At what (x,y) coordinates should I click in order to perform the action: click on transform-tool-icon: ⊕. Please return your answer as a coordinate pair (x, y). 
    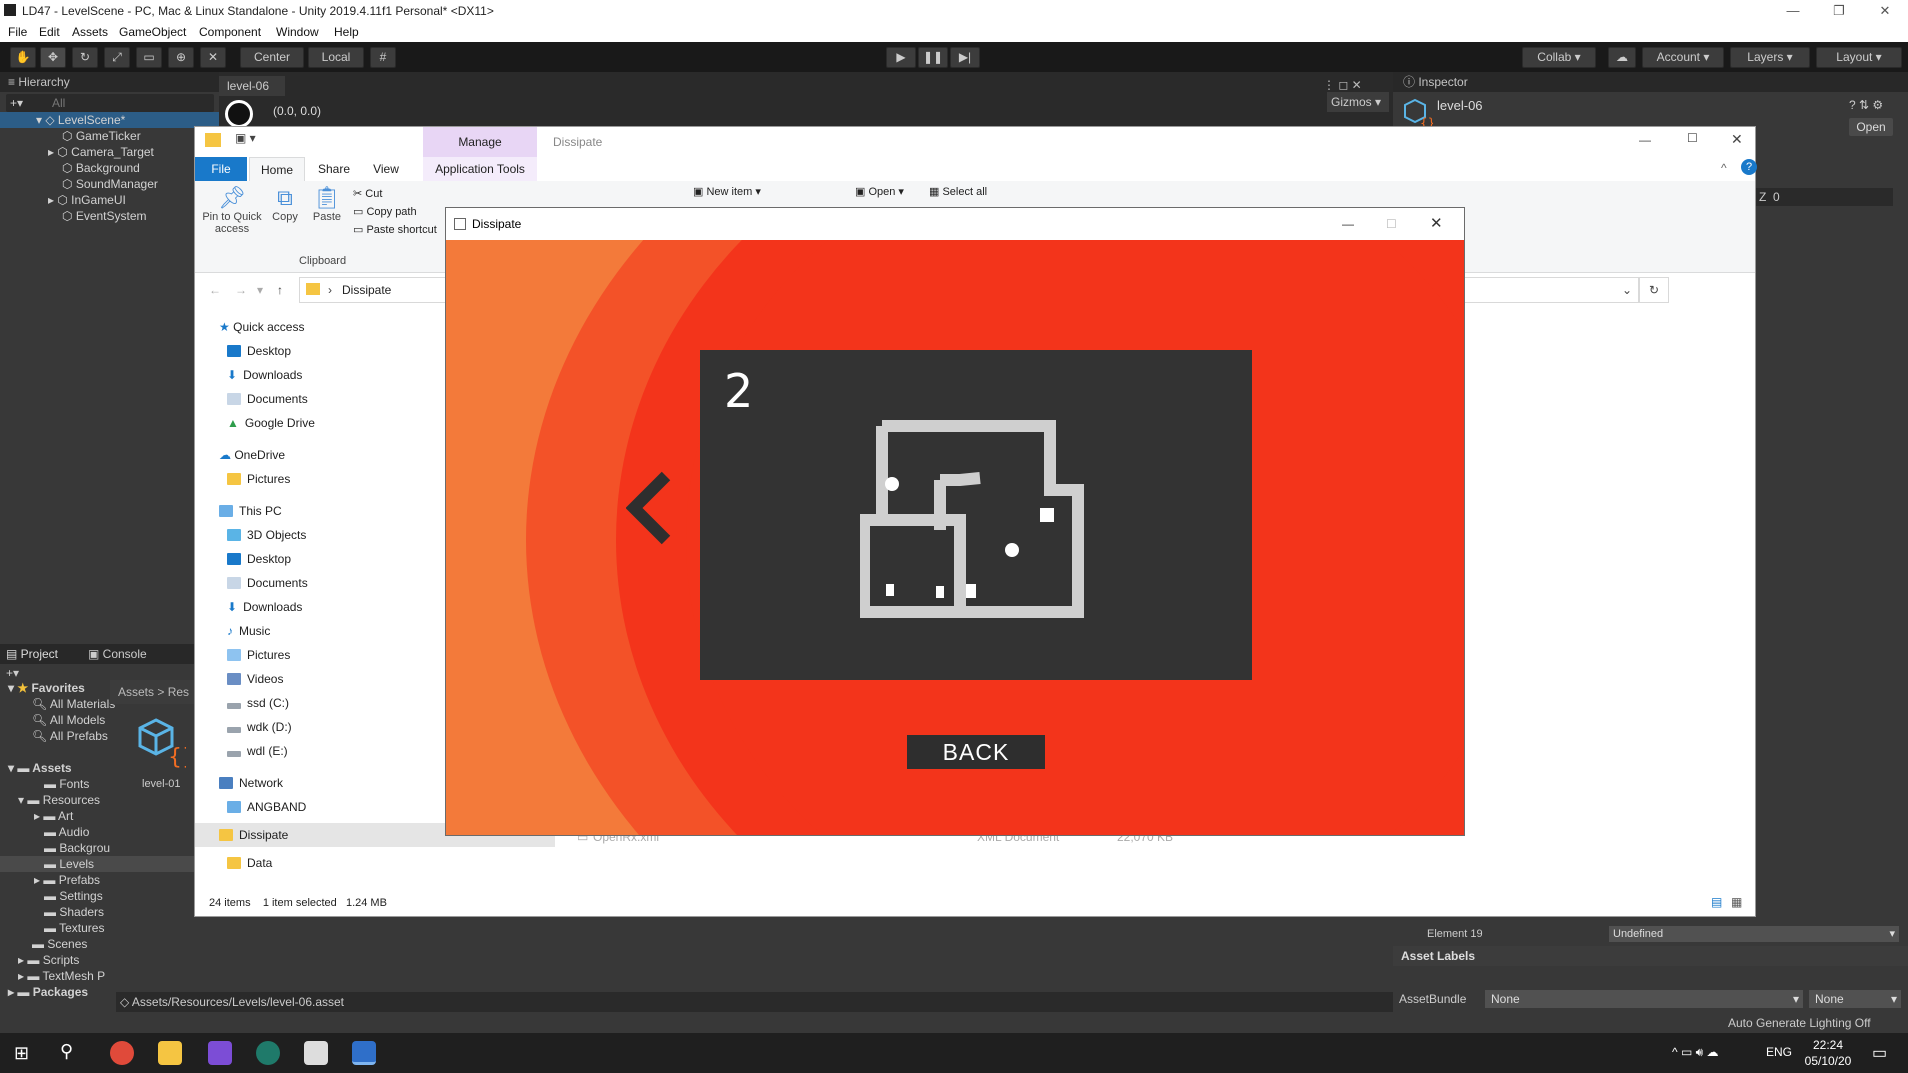
    Looking at the image, I should click on (181, 57).